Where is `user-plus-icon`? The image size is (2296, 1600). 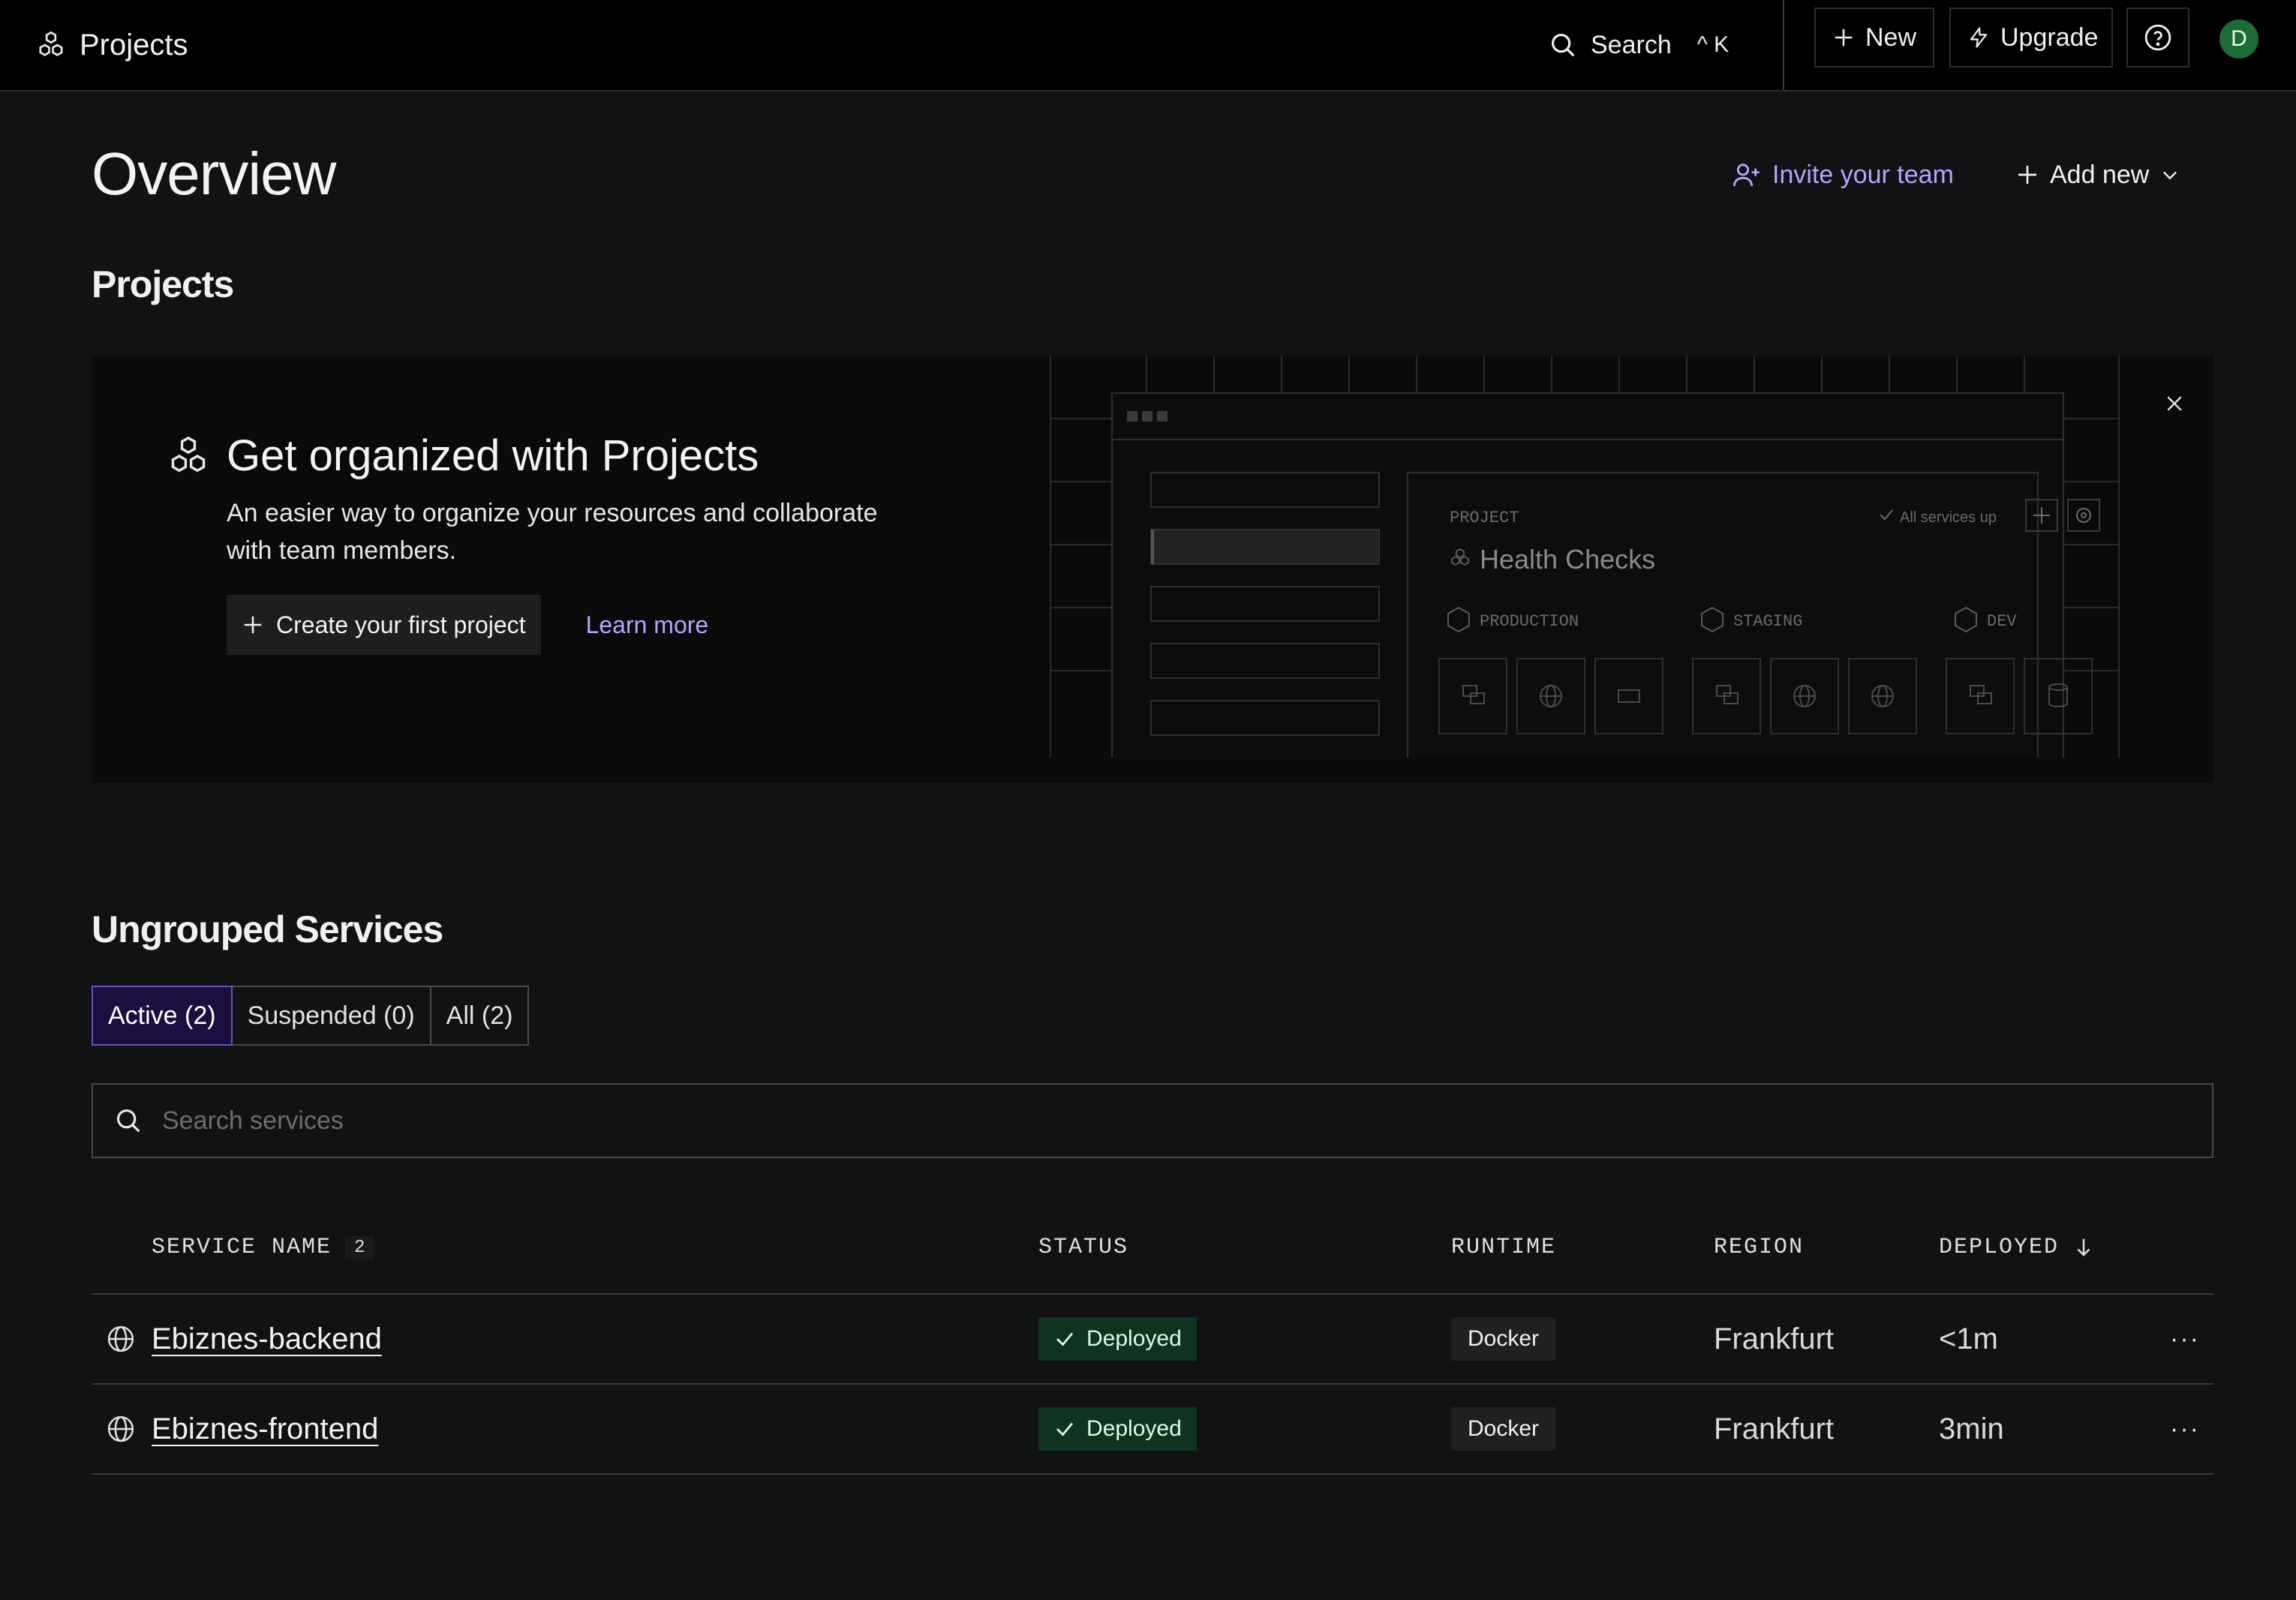 user-plus-icon is located at coordinates (1747, 175).